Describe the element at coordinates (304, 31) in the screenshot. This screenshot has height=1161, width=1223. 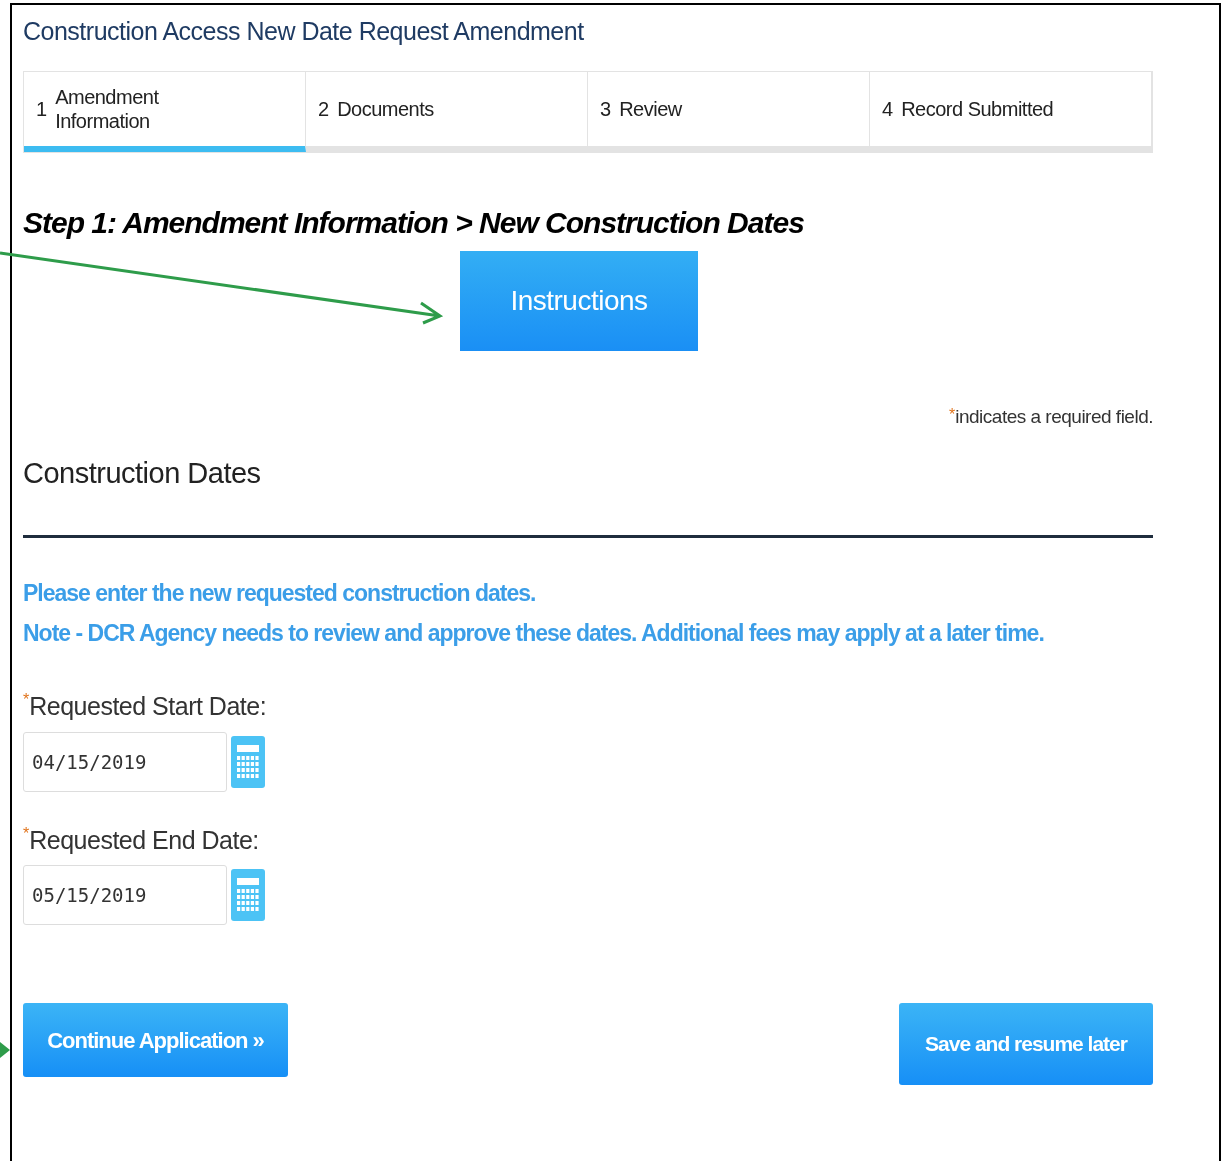
I see `page-title: Construction Access New Date Request Amendment` at that location.